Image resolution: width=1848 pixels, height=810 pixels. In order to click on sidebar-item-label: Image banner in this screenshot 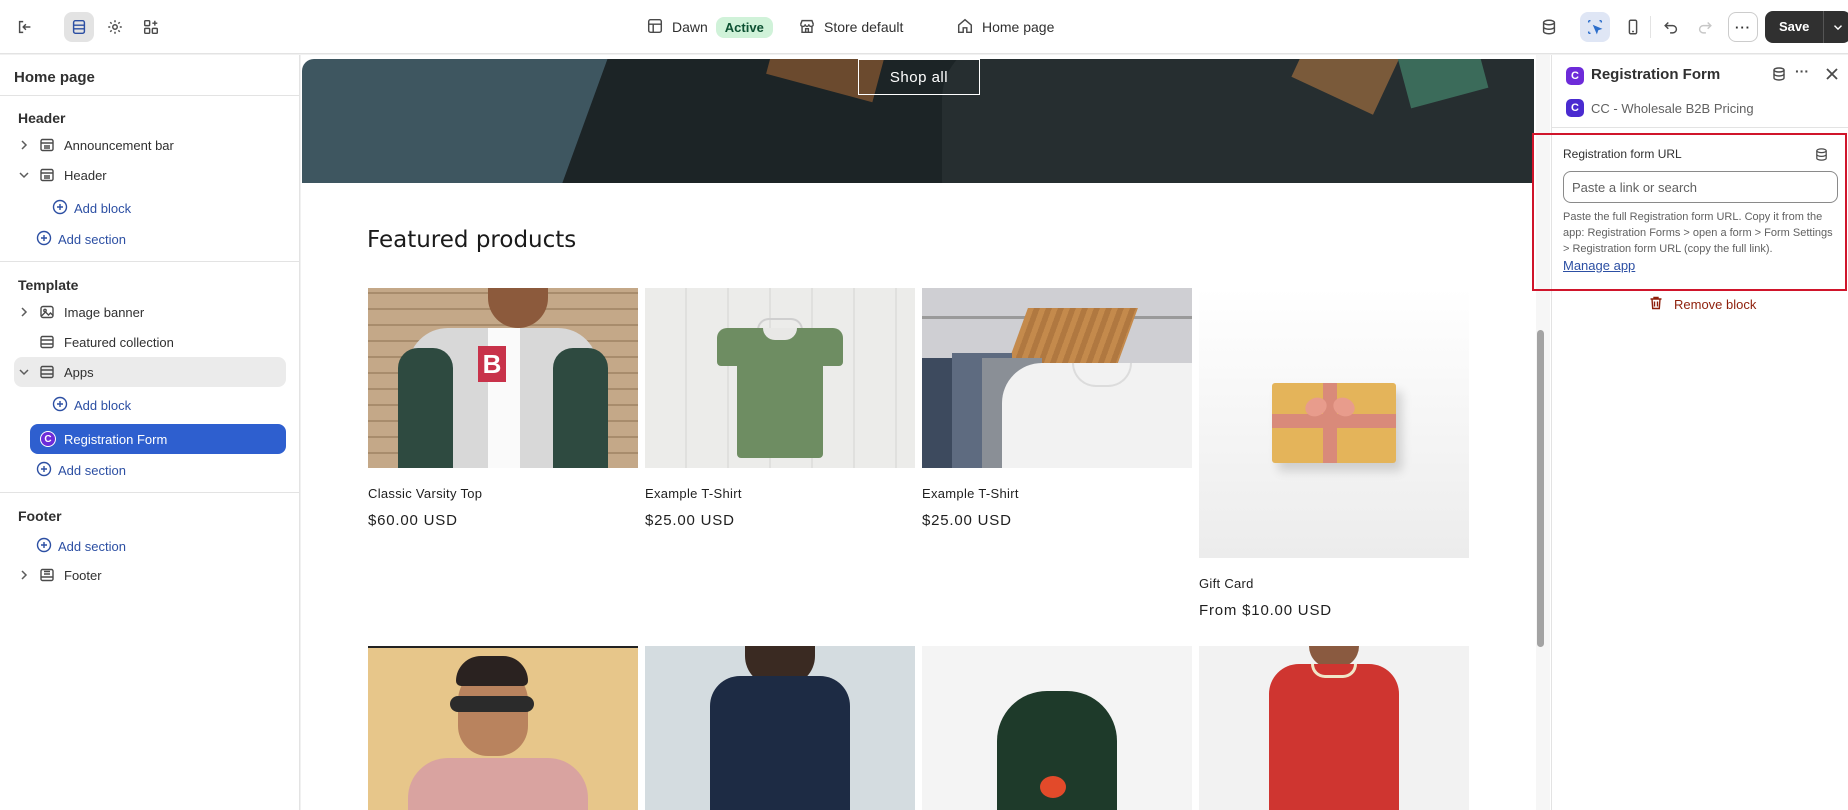, I will do `click(104, 312)`.